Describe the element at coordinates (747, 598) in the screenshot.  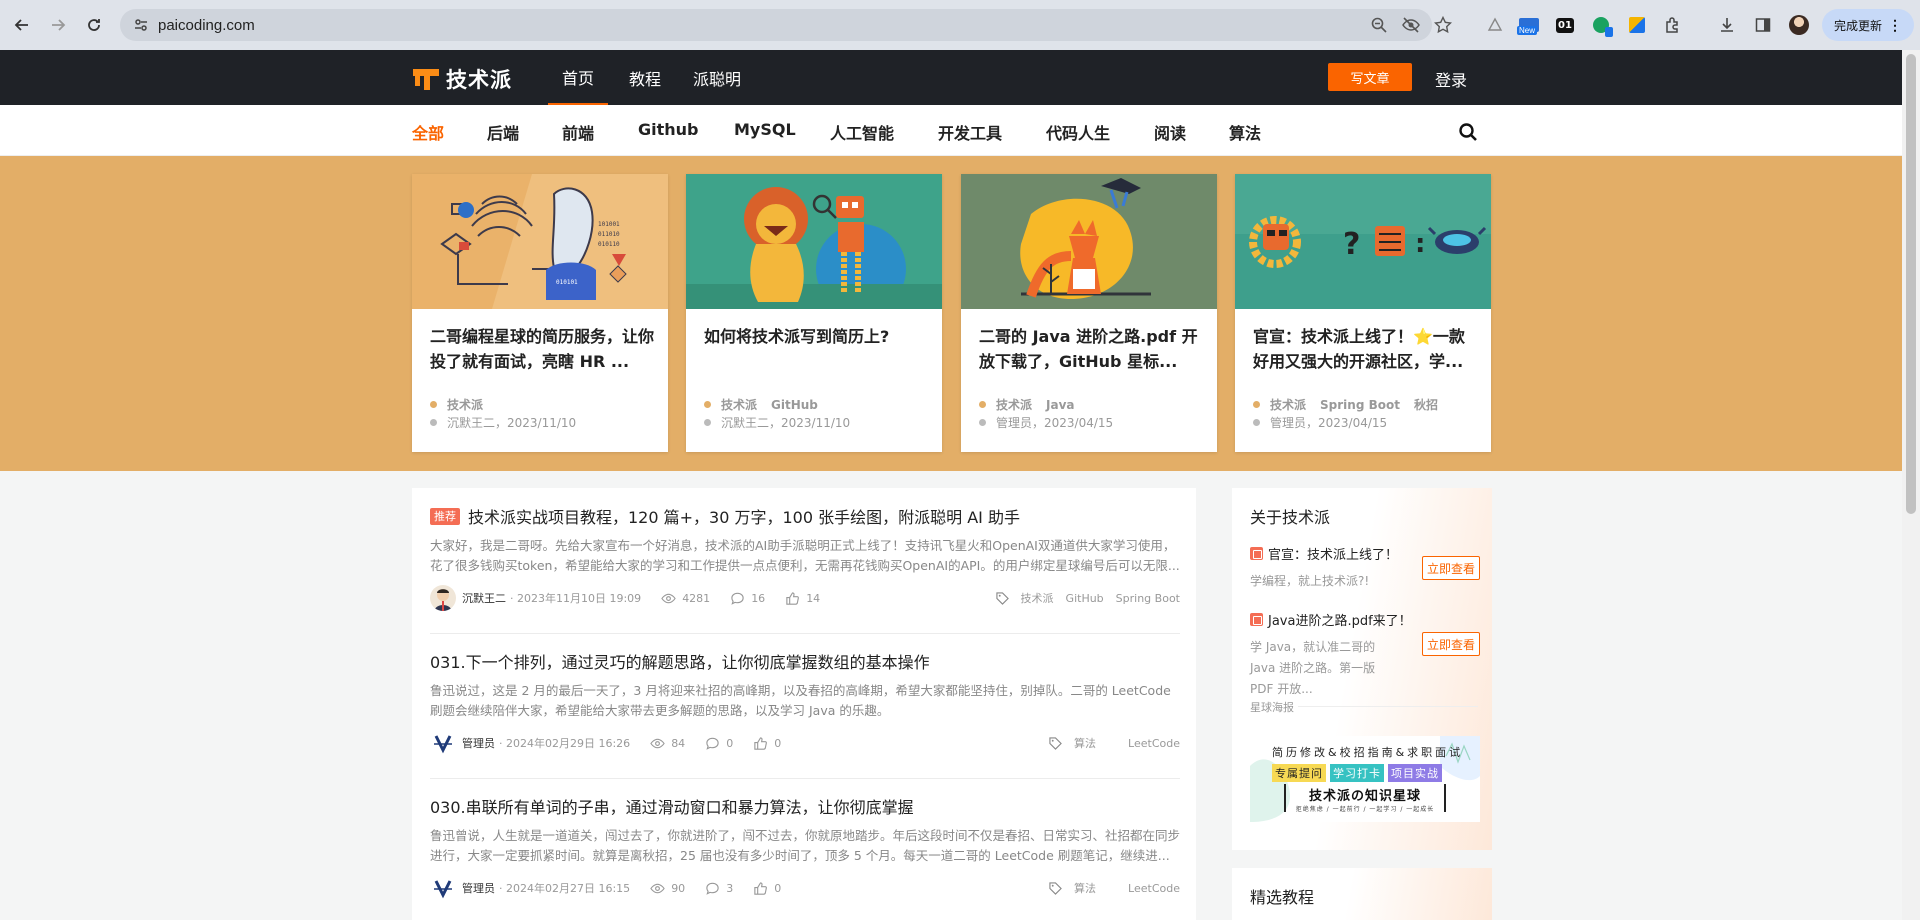
I see `comments-stat: 16` at that location.